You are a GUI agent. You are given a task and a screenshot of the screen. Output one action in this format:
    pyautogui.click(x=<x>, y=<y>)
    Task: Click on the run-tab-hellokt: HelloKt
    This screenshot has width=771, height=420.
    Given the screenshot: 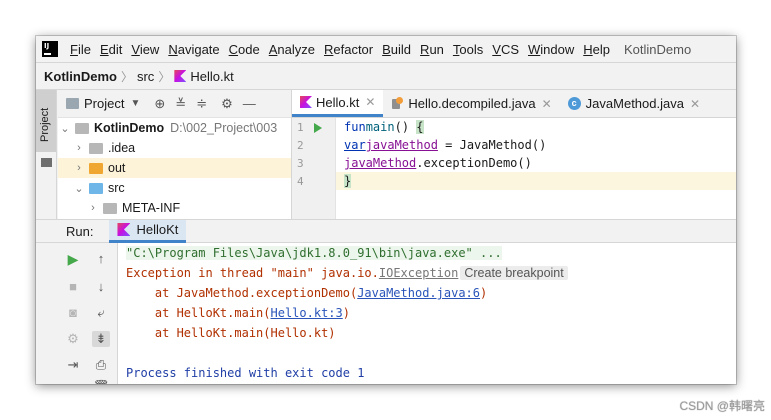 What is the action you would take?
    pyautogui.click(x=148, y=231)
    